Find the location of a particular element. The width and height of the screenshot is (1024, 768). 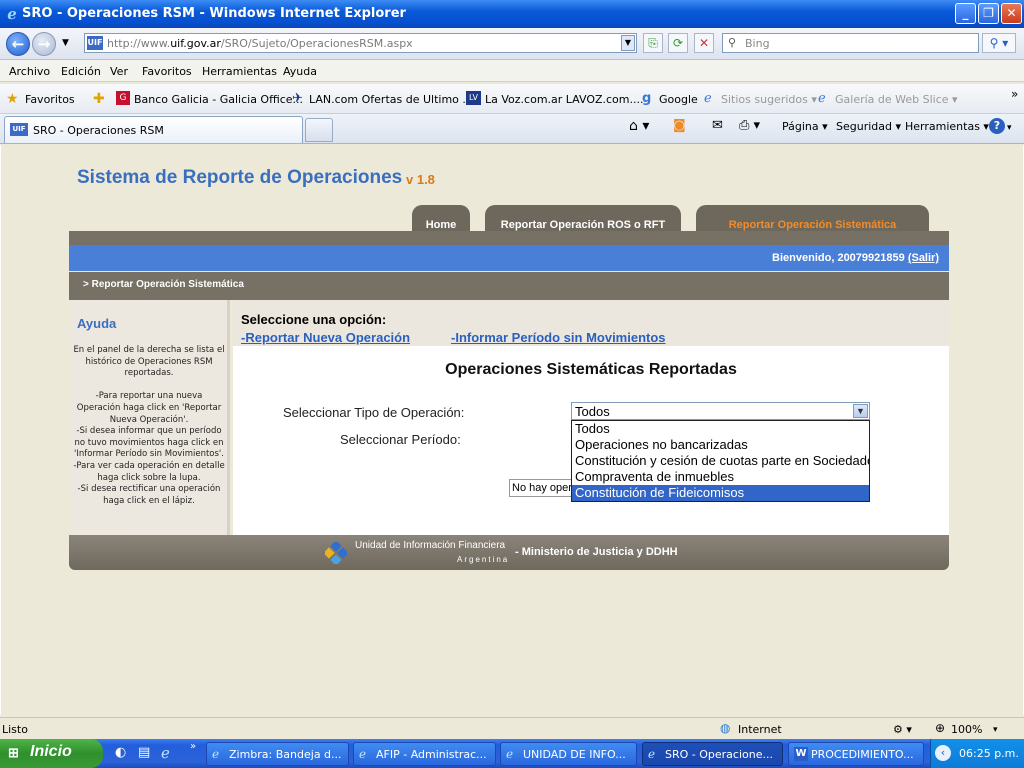

help-title: Ayuda is located at coordinates (97, 323).